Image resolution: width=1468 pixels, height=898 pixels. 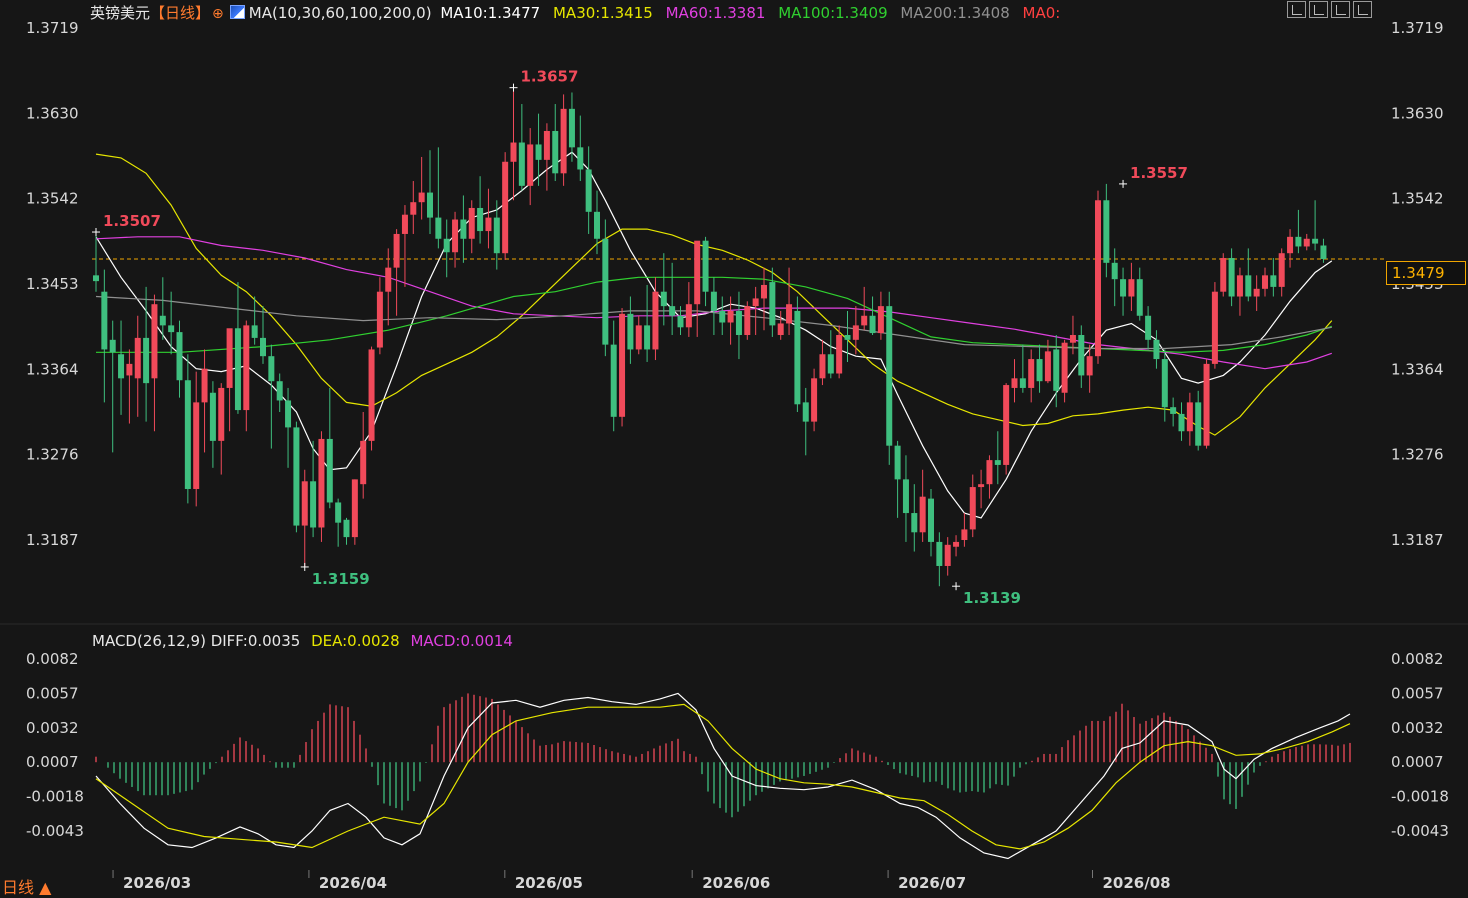 I want to click on macd-y-tick-left: 0.0032, so click(x=52, y=728).